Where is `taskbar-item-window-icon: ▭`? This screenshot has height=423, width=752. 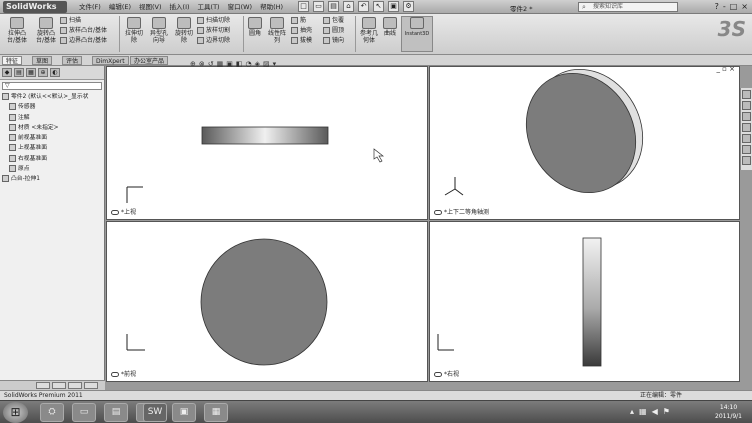
taskbar-item-window-icon: ▭ is located at coordinates (84, 412).